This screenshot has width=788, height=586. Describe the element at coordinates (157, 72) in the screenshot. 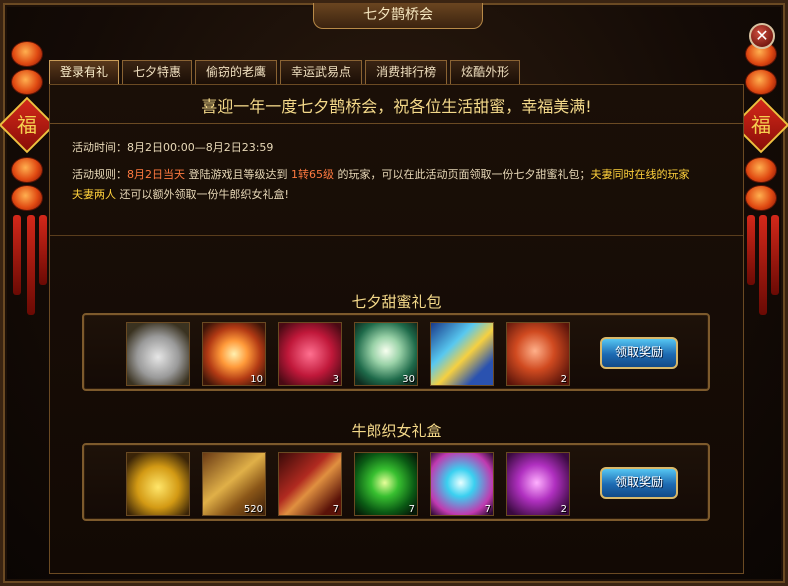

I see `tab-qixi-sale: 七夕特惠` at that location.